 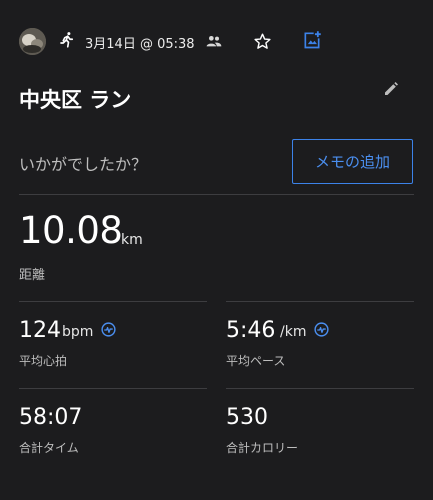 What do you see at coordinates (32, 275) in the screenshot?
I see `distance-label: 距離` at bounding box center [32, 275].